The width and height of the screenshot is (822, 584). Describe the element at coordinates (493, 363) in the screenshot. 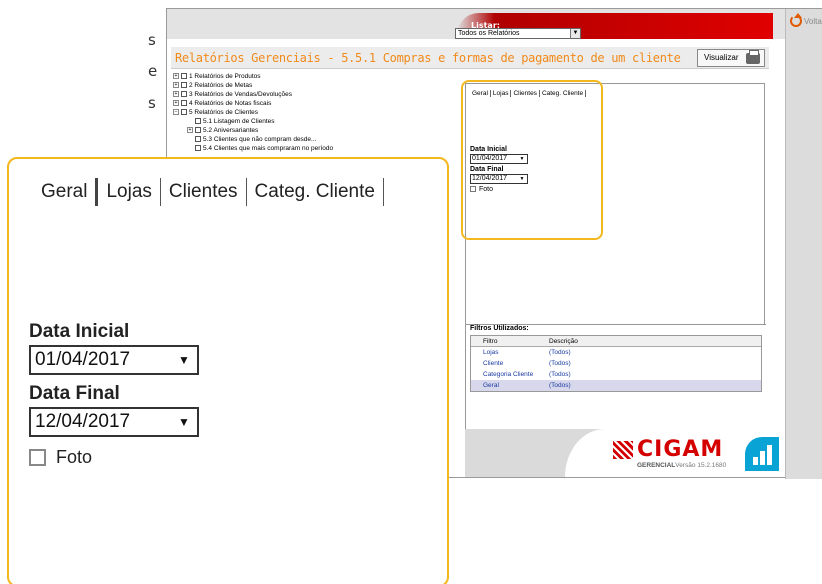

I see `filtro-cell: Cliente` at that location.